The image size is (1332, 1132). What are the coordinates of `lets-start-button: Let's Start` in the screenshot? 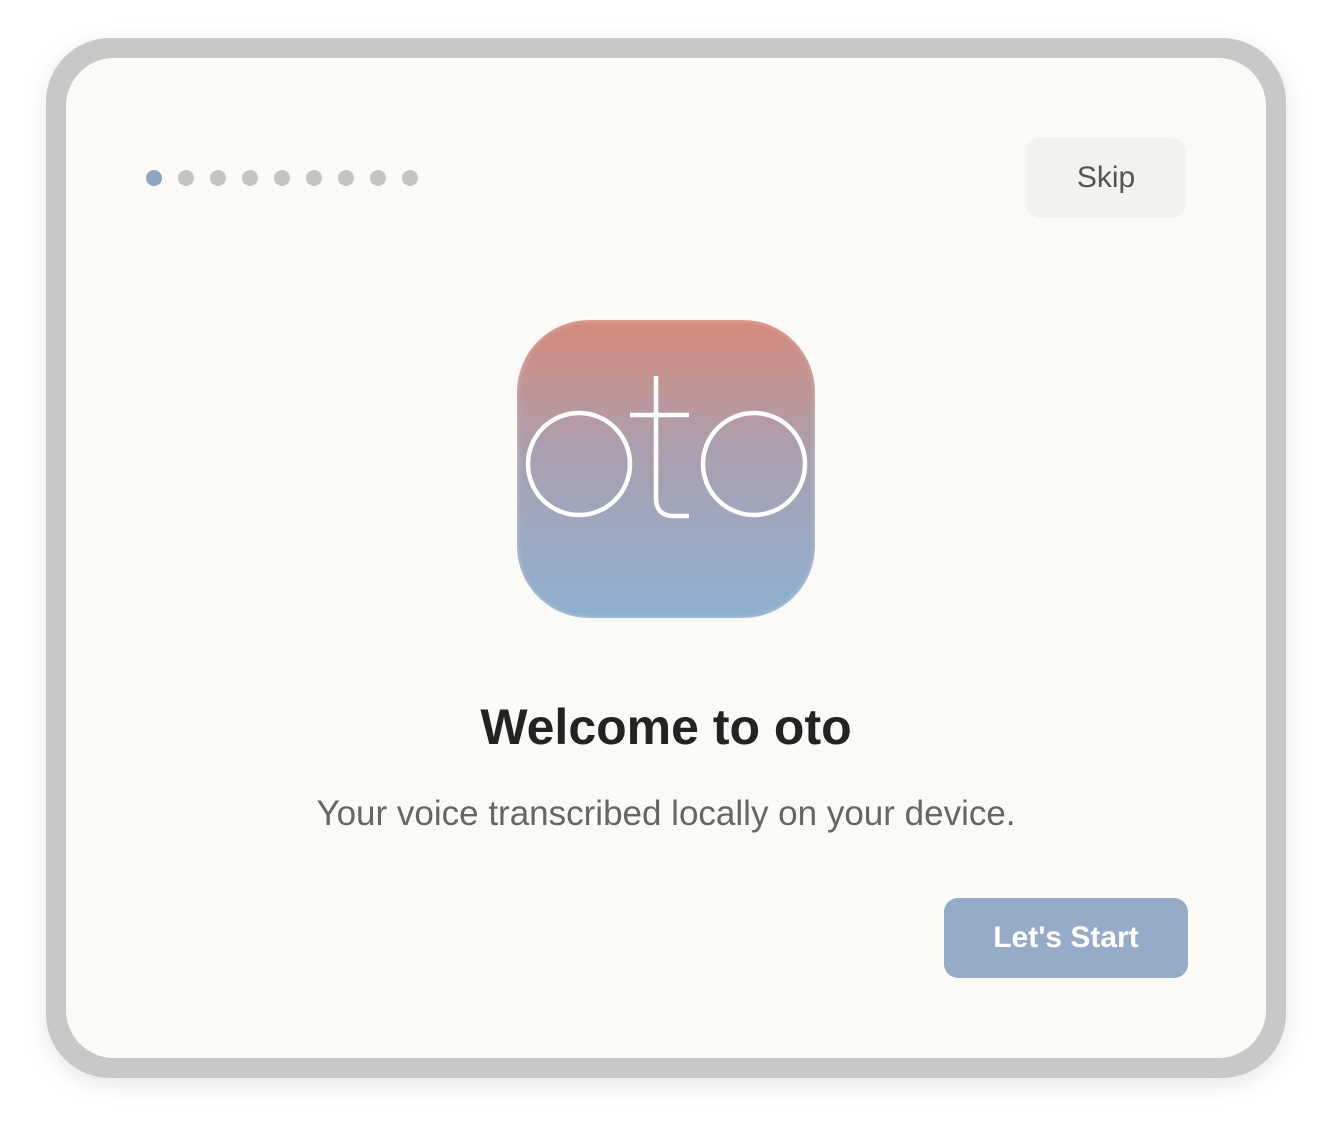 It's located at (1066, 938).